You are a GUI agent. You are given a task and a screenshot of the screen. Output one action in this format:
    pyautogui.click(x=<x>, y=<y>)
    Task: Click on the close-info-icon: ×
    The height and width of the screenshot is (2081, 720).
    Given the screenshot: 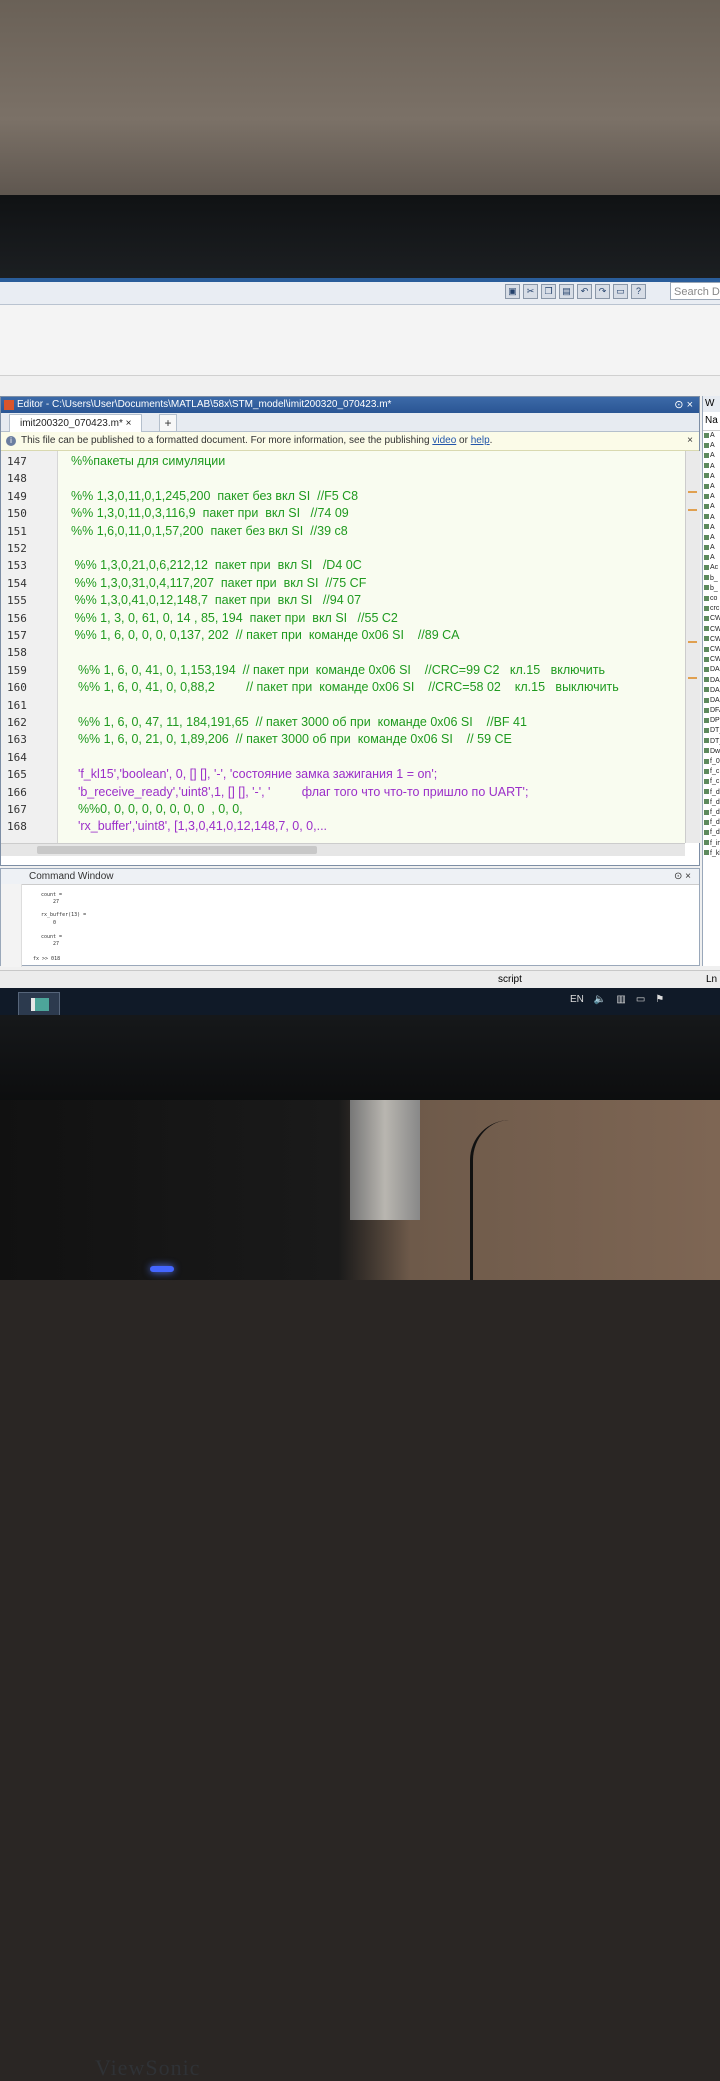 What is the action you would take?
    pyautogui.click(x=690, y=441)
    